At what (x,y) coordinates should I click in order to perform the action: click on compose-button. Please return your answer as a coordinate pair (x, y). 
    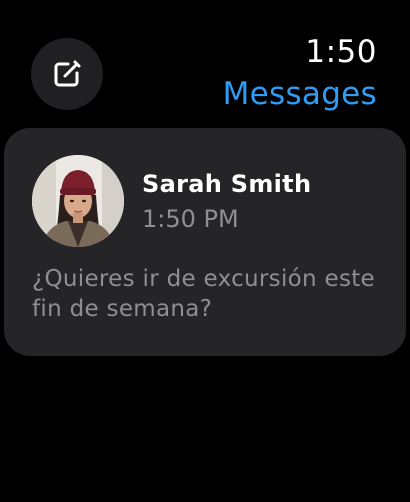
    Looking at the image, I should click on (67, 74).